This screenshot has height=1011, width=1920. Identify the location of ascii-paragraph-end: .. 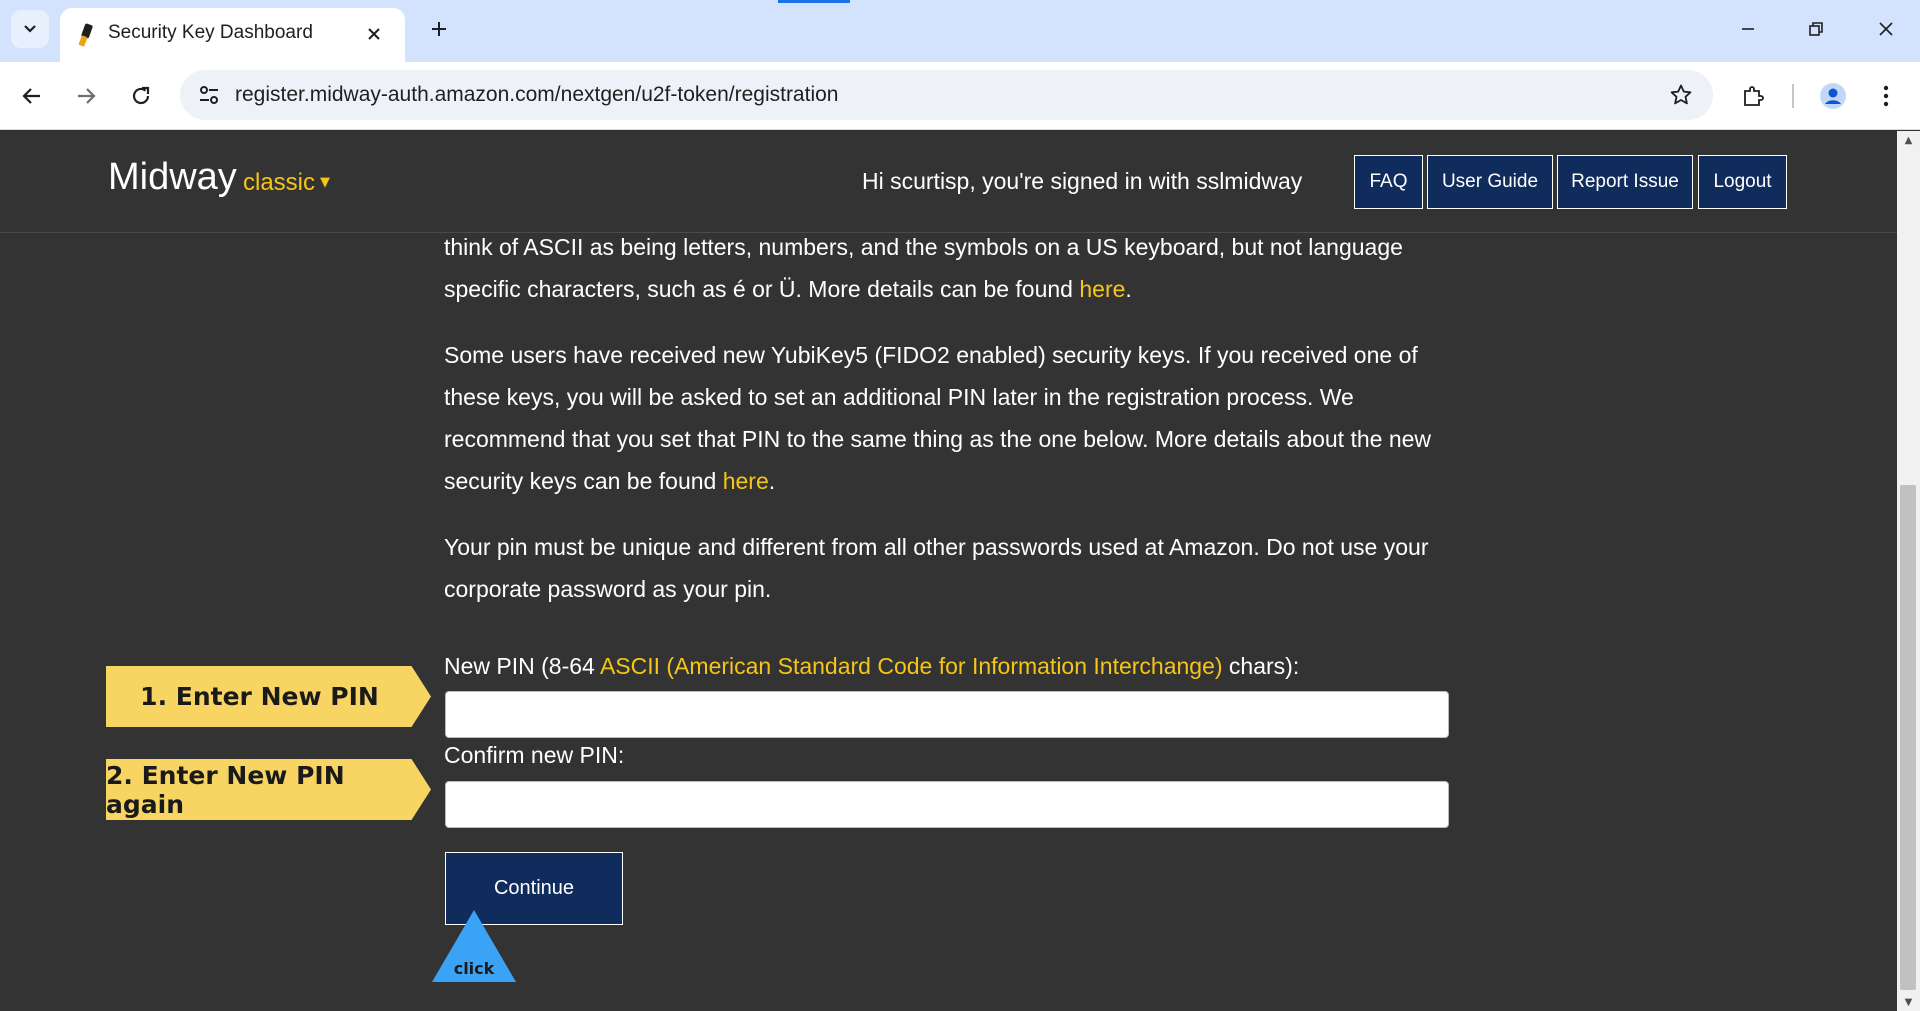
(1128, 289).